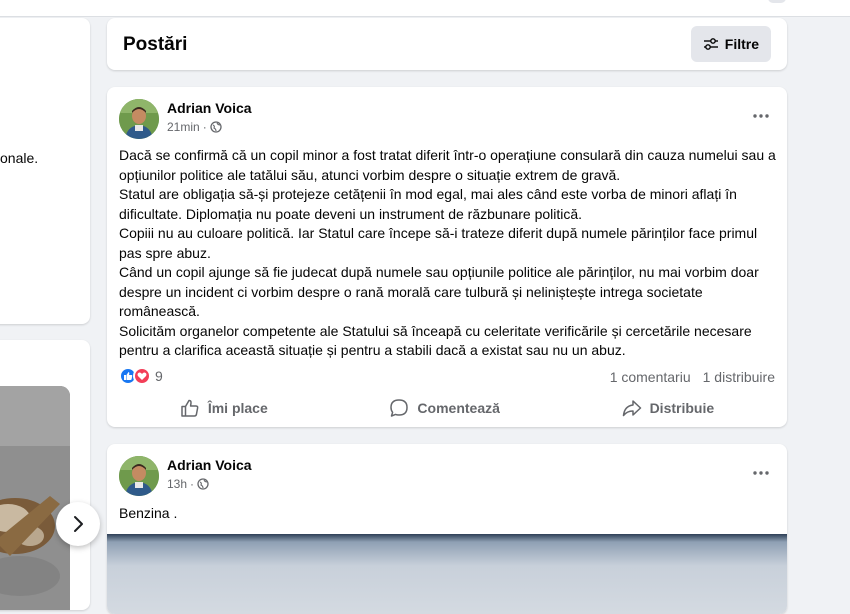 The width and height of the screenshot is (850, 614). I want to click on photo-thumbnail, so click(35, 498).